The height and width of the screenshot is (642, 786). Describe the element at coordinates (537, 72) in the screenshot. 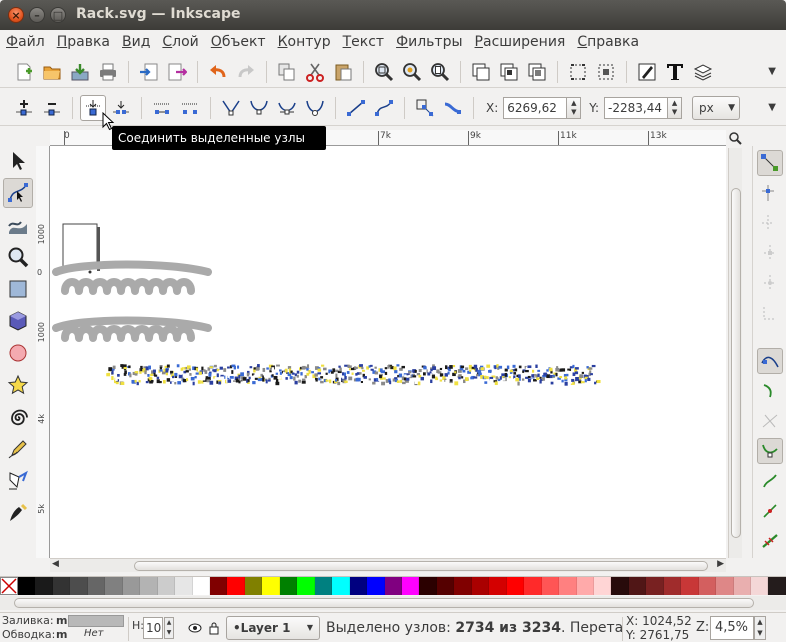

I see `ungroup-selection-button` at that location.